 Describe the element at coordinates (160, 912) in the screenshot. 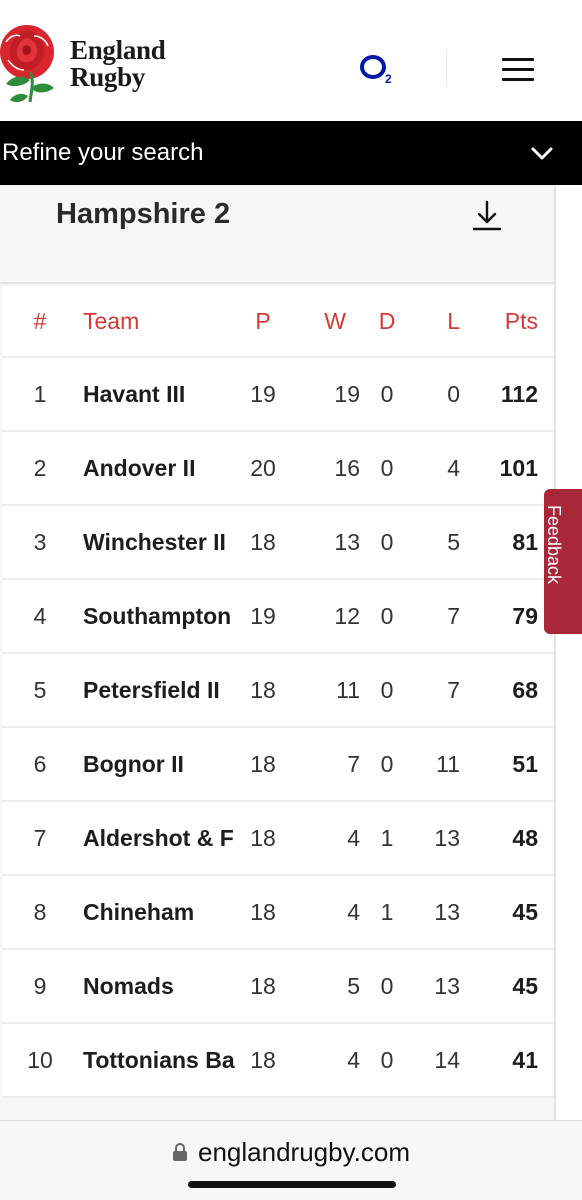

I see `team-name-cell: Chineham` at that location.